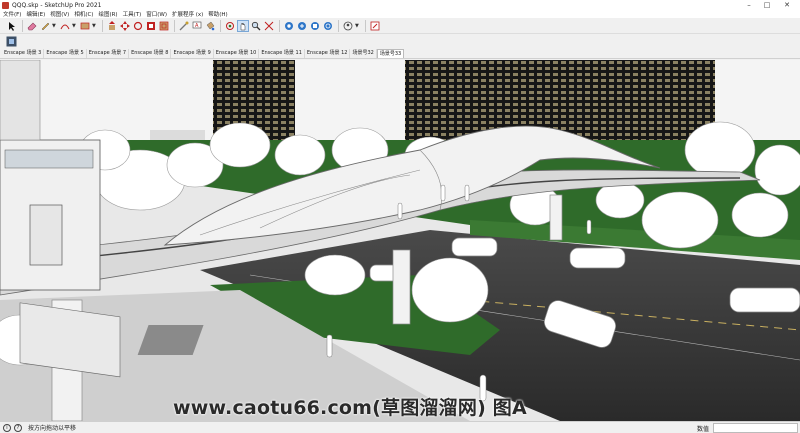  Describe the element at coordinates (302, 26) in the screenshot. I see `extension-warehouse-icon` at that location.